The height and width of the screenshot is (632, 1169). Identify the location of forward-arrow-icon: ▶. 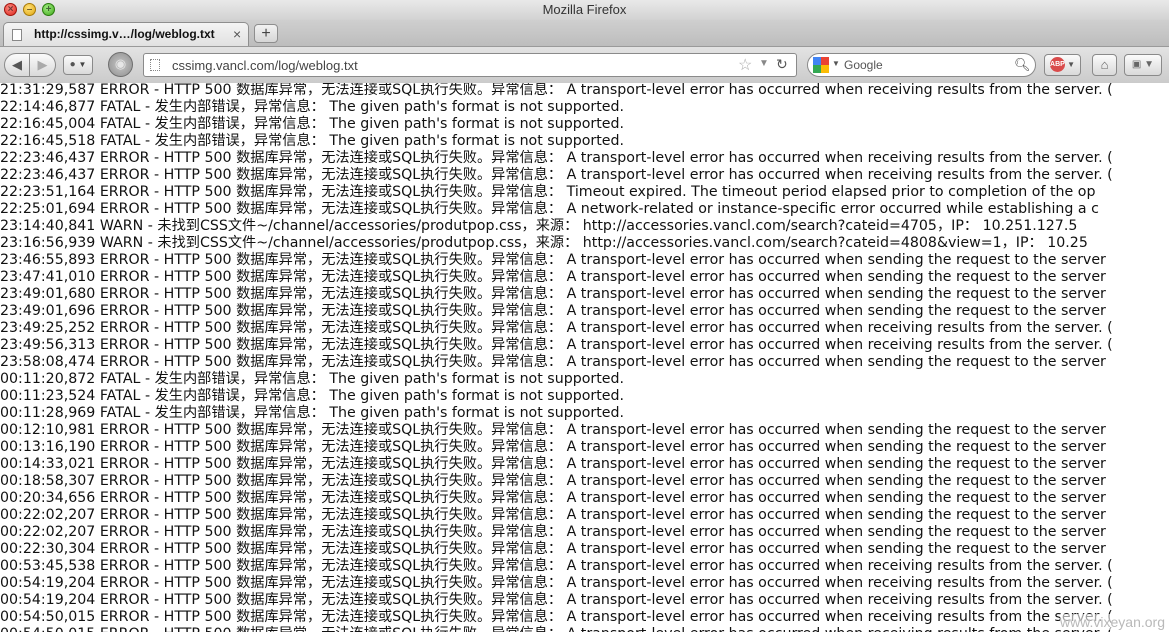
(42, 64).